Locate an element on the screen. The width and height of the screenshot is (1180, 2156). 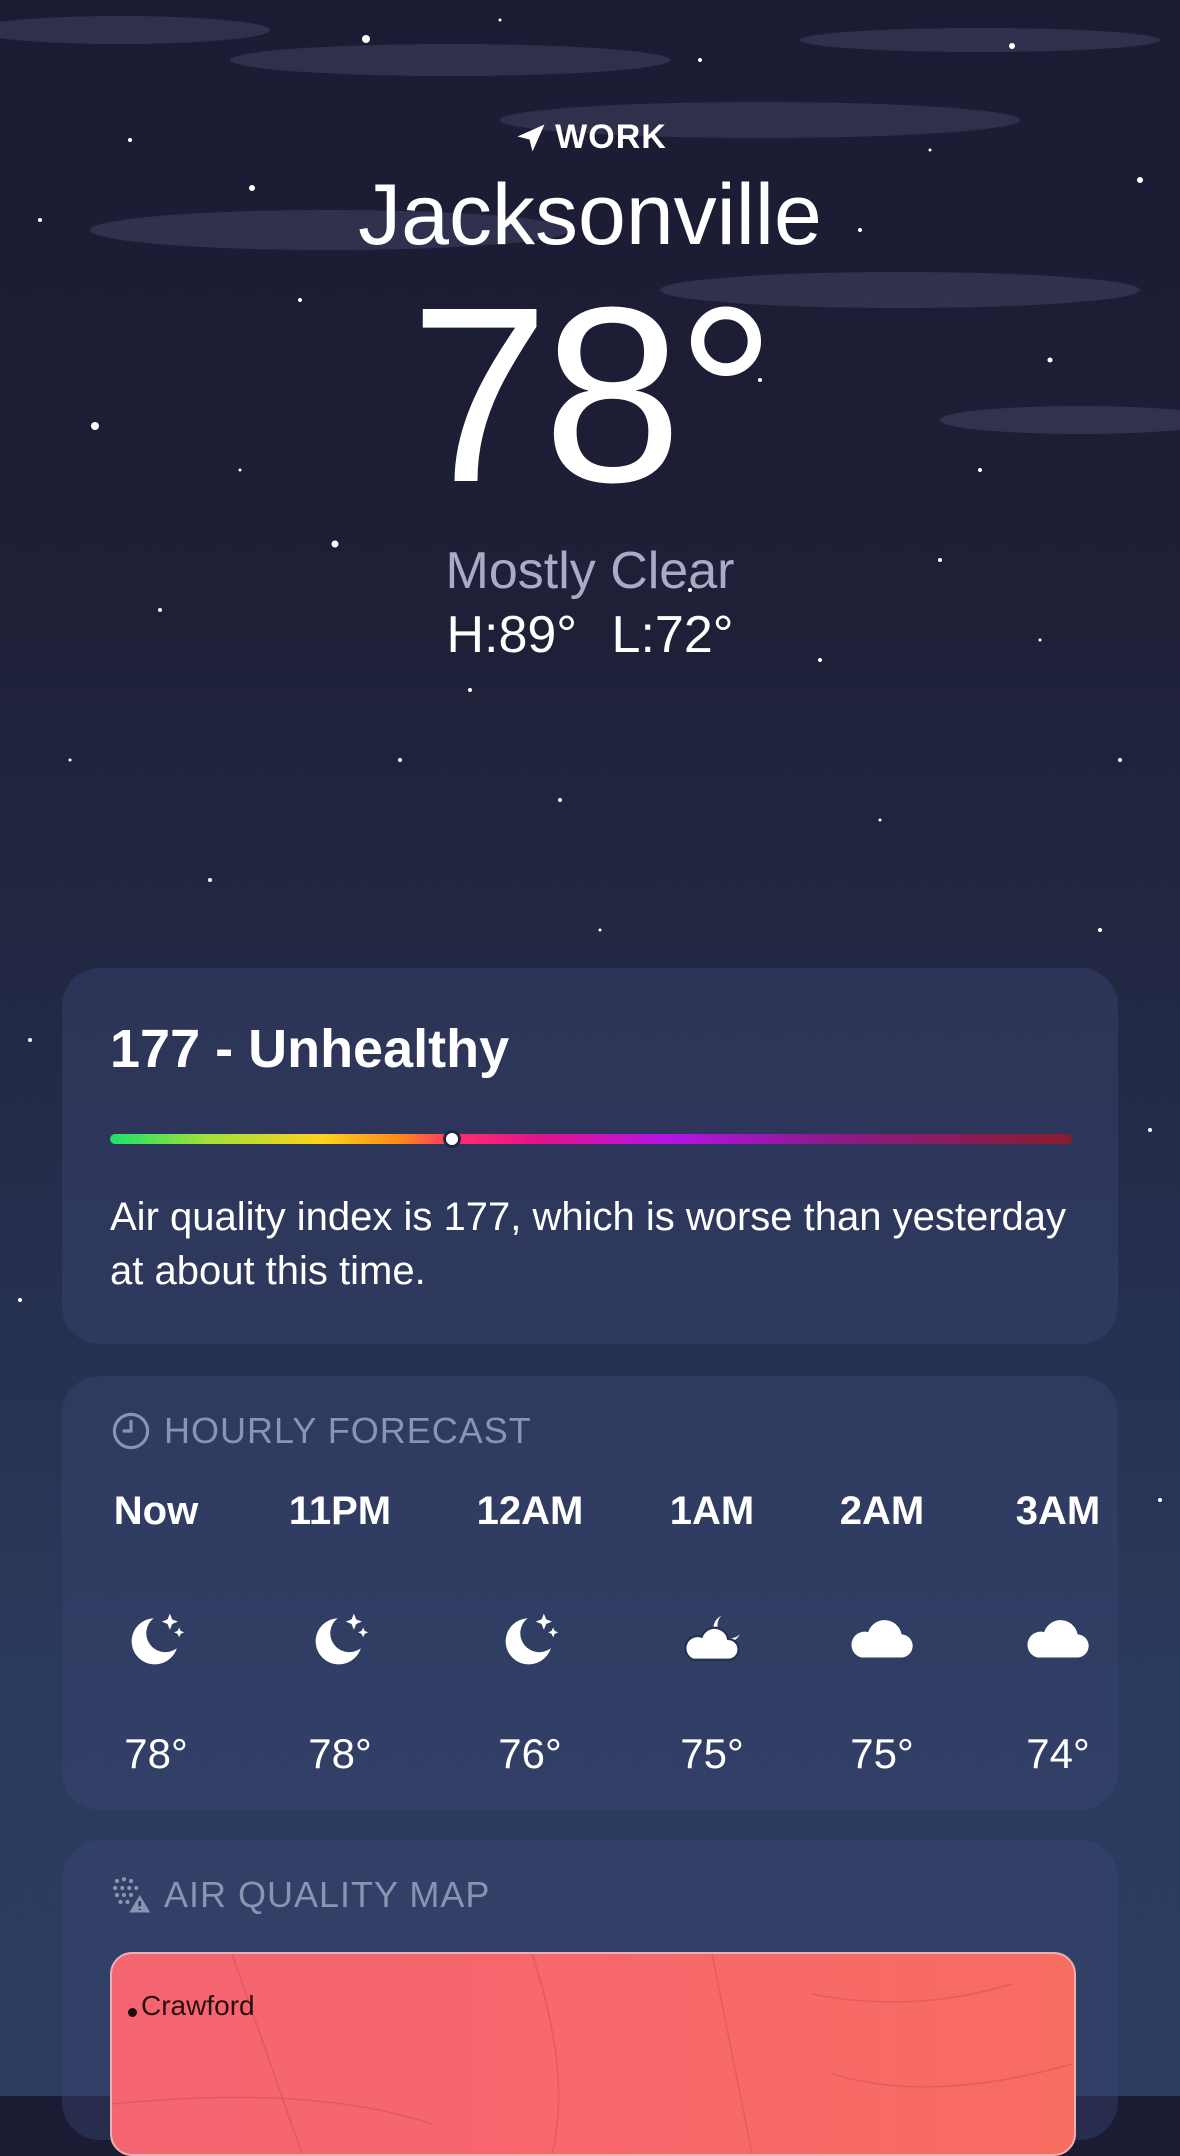
high-temperature: H:89° is located at coordinates (512, 635).